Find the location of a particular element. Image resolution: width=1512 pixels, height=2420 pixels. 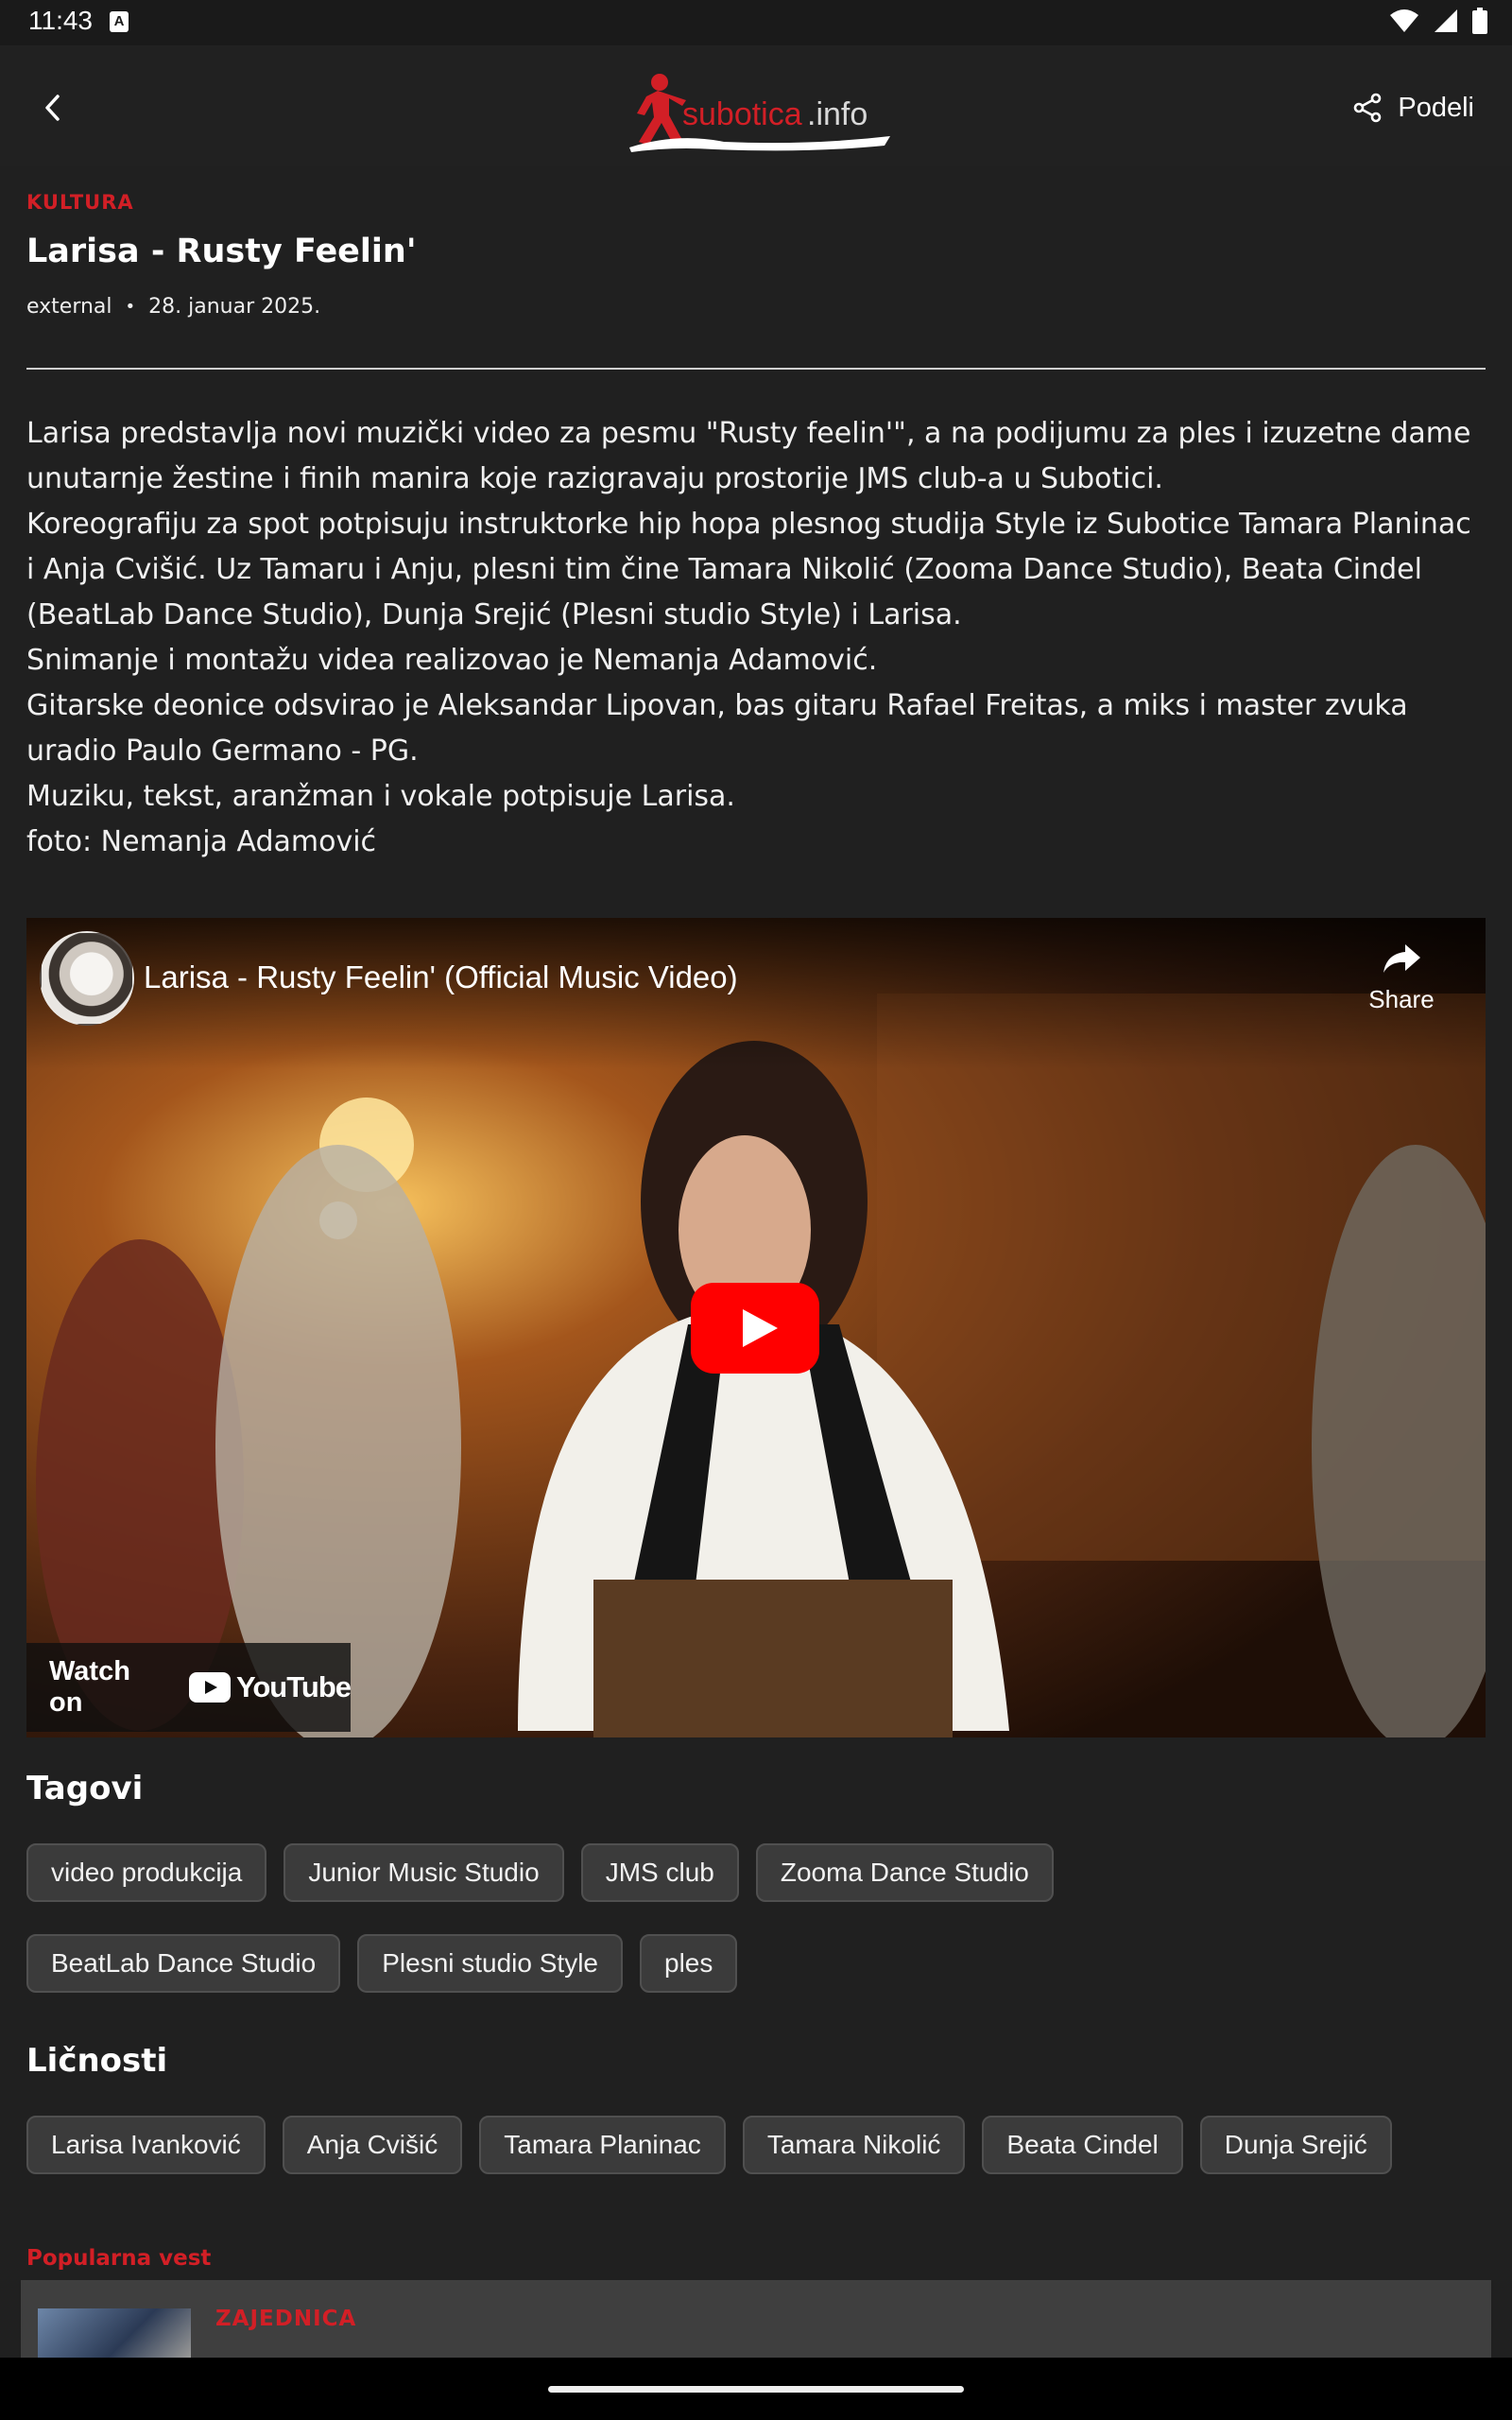

home-gesture-handle is located at coordinates (756, 2389).